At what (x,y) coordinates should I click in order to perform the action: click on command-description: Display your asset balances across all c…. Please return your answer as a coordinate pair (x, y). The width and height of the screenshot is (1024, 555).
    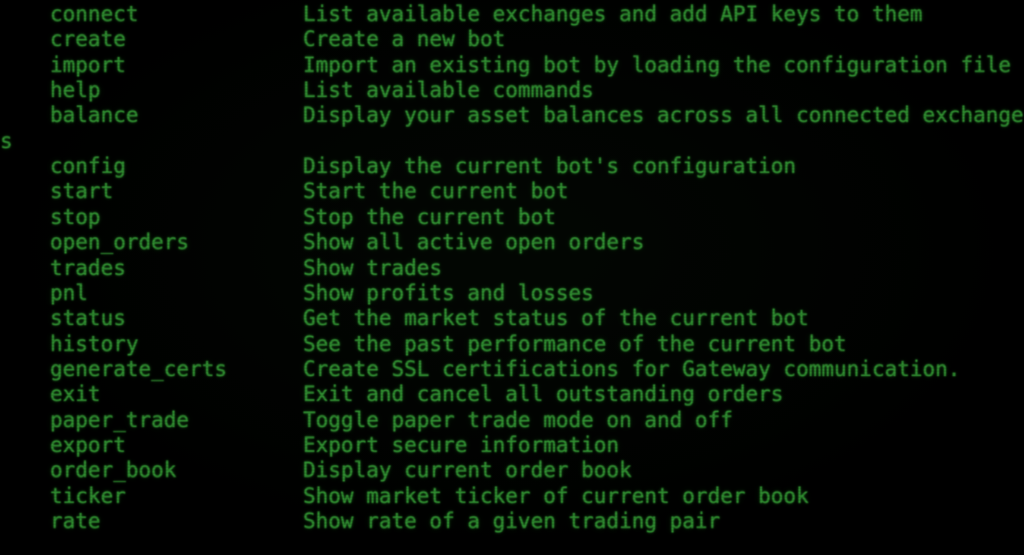
    Looking at the image, I should click on (663, 115).